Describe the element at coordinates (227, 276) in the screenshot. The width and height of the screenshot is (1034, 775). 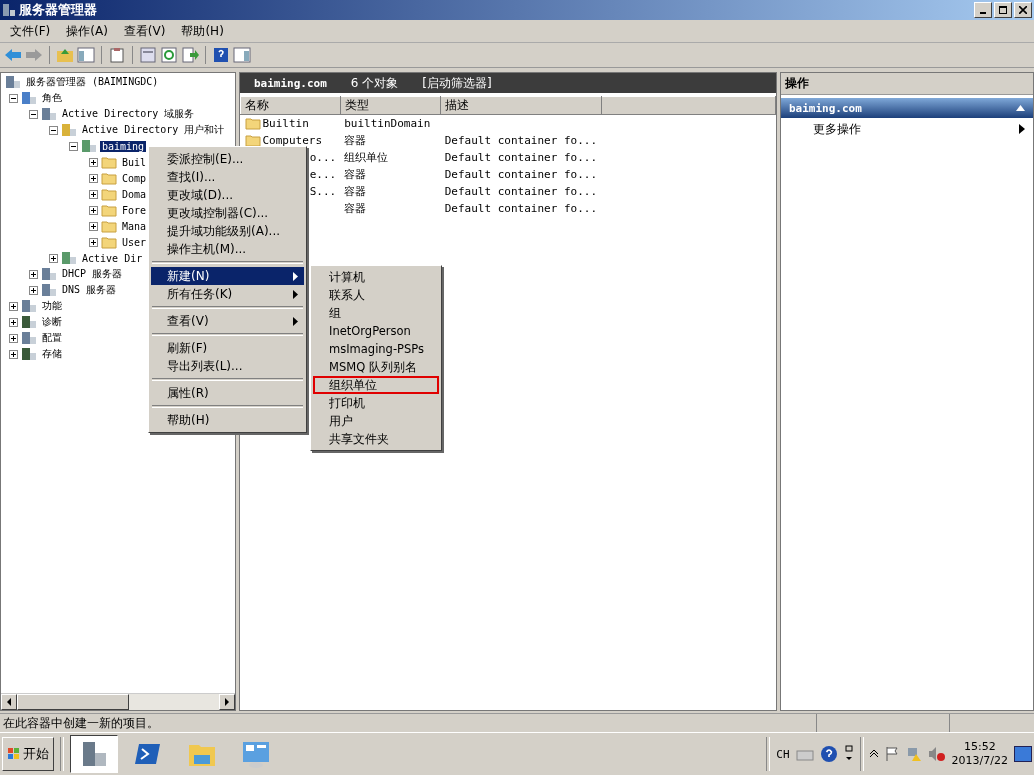
I see `menu-item: 新建(N)` at that location.